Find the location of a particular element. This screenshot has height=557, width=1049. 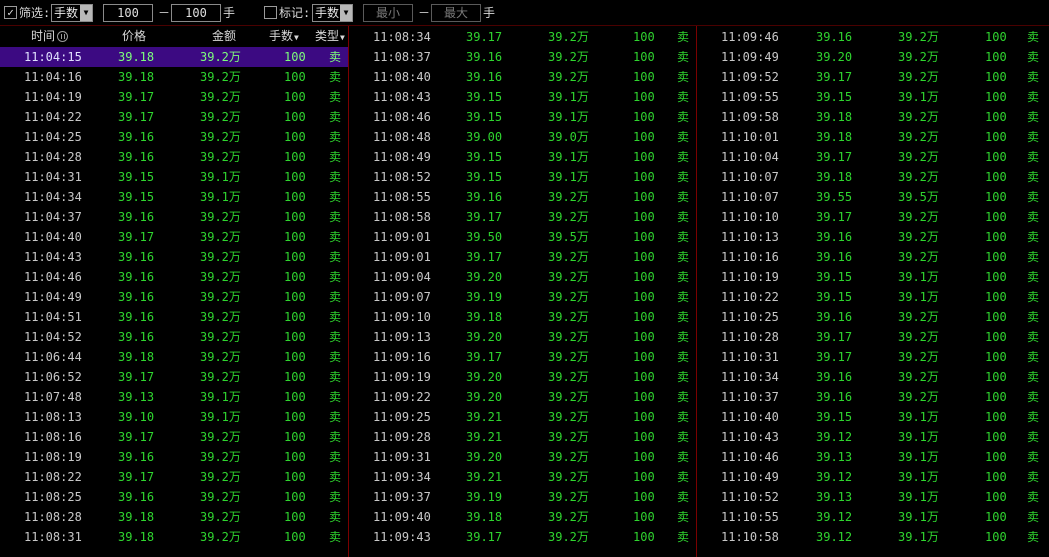

table-row: 11:09:43 39.17 39.2万 100 卖 is located at coordinates (522, 537).